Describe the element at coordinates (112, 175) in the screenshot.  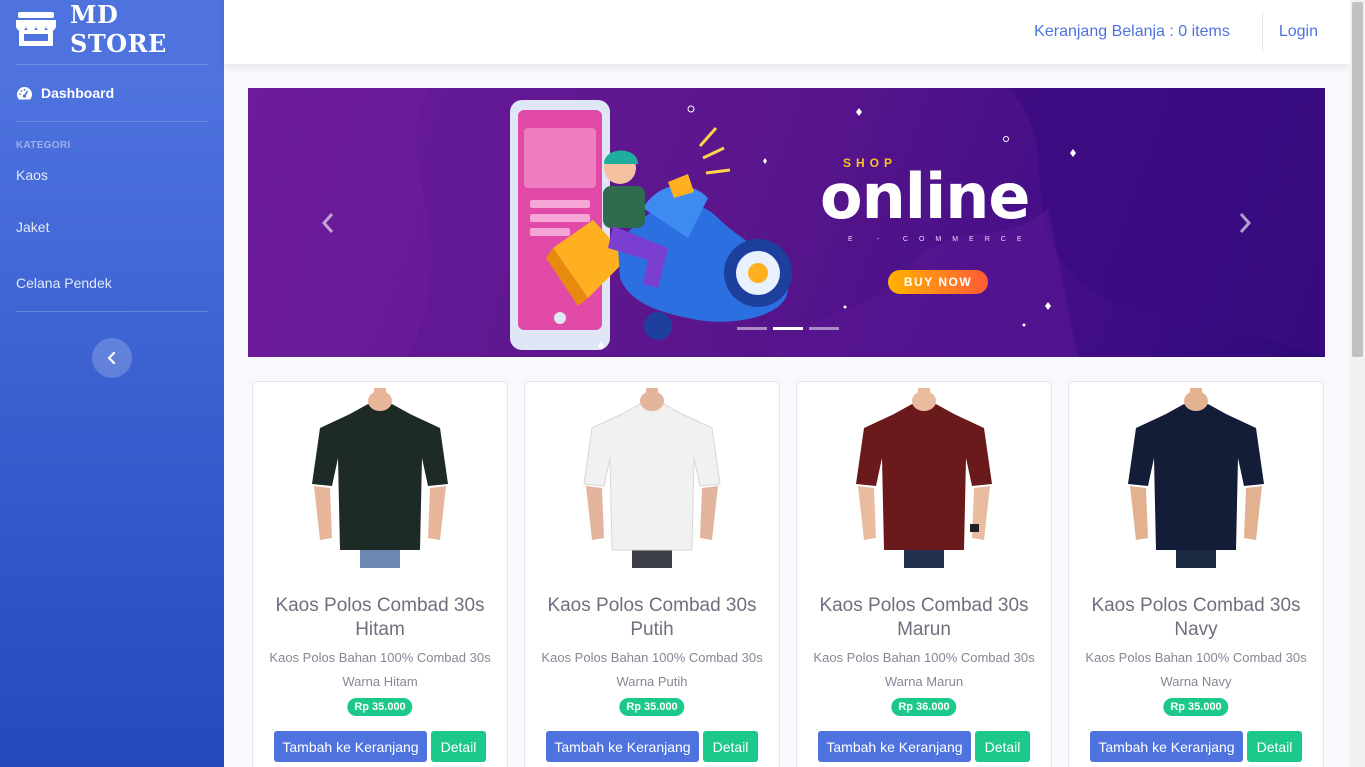
I see `sidebar-item-kaos: Kaos` at that location.